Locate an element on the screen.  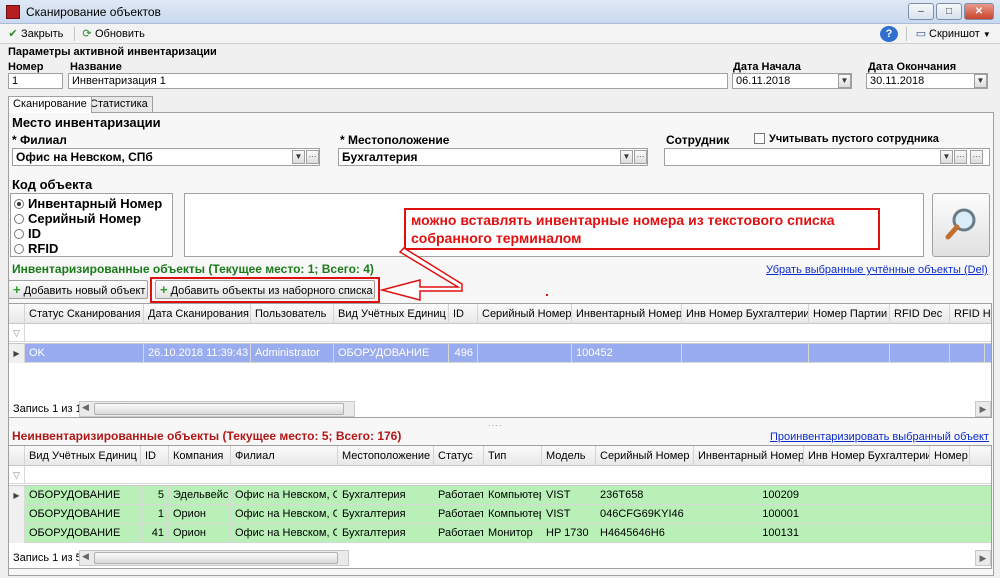
column-header: Статус Сканирования is located at coordinates (84, 314).